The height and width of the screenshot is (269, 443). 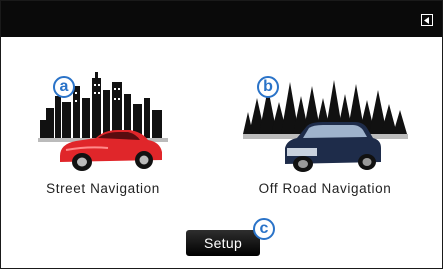 What do you see at coordinates (221, 19) in the screenshot?
I see `top-bar` at bounding box center [221, 19].